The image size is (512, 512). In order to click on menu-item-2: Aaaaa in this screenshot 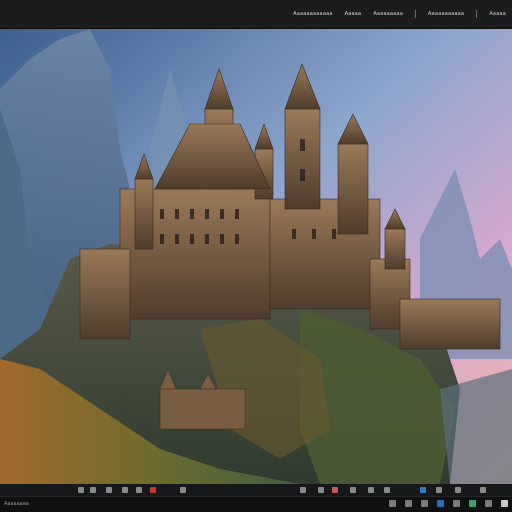, I will do `click(353, 14)`.